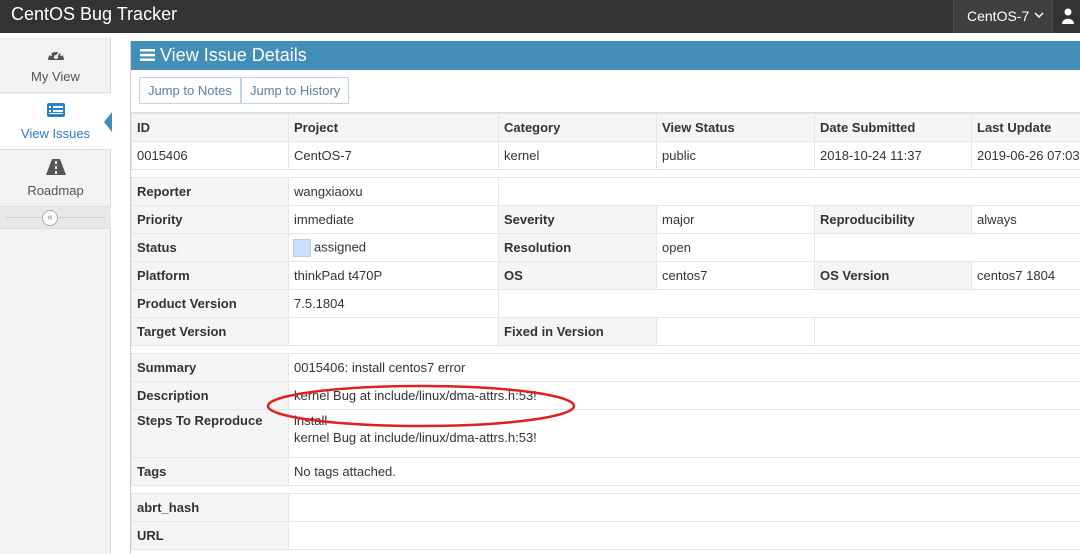 The image size is (1080, 554). I want to click on sidebar-collapse-bar: «, so click(55, 218).